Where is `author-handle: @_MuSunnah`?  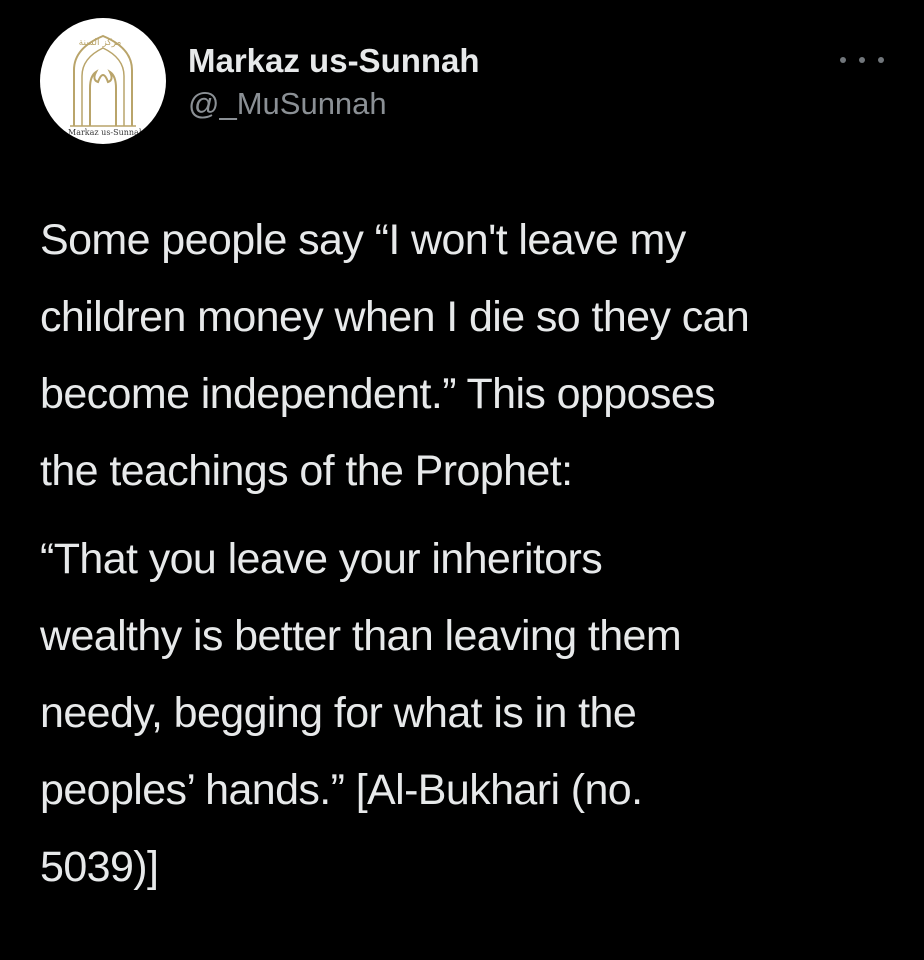
author-handle: @_MuSunnah is located at coordinates (287, 104).